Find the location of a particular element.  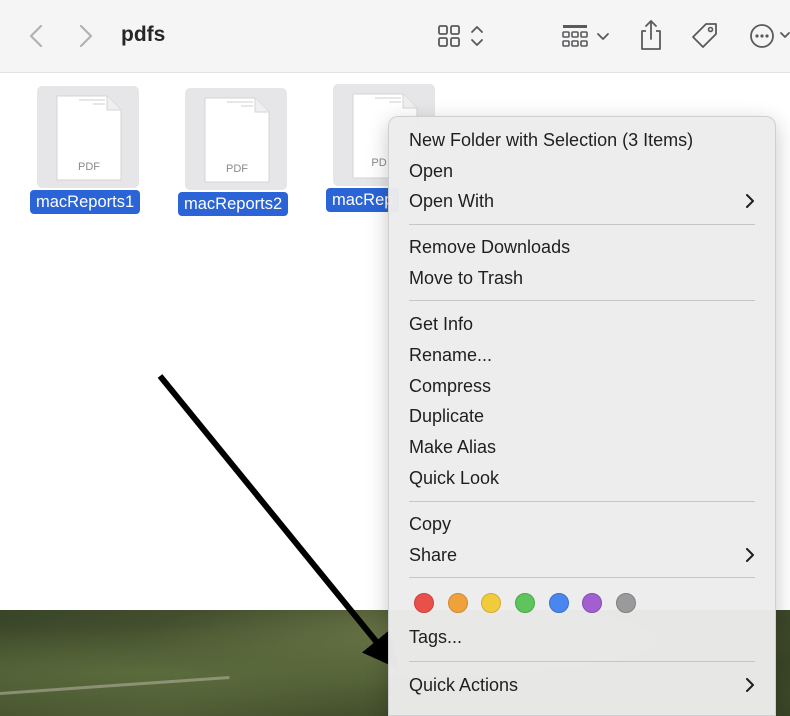

forward-button is located at coordinates (86, 36).